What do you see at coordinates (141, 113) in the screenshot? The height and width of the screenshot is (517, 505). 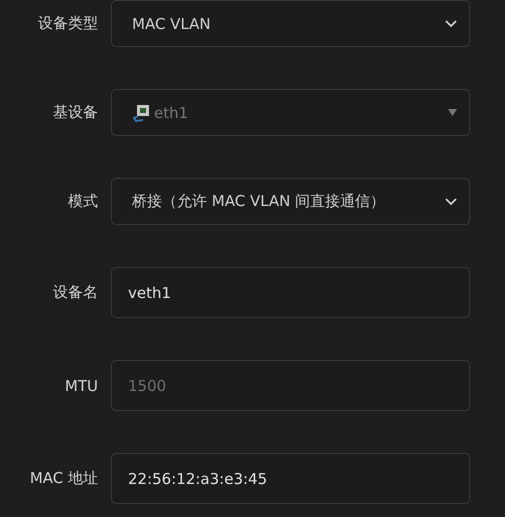 I see `network-port-icon` at bounding box center [141, 113].